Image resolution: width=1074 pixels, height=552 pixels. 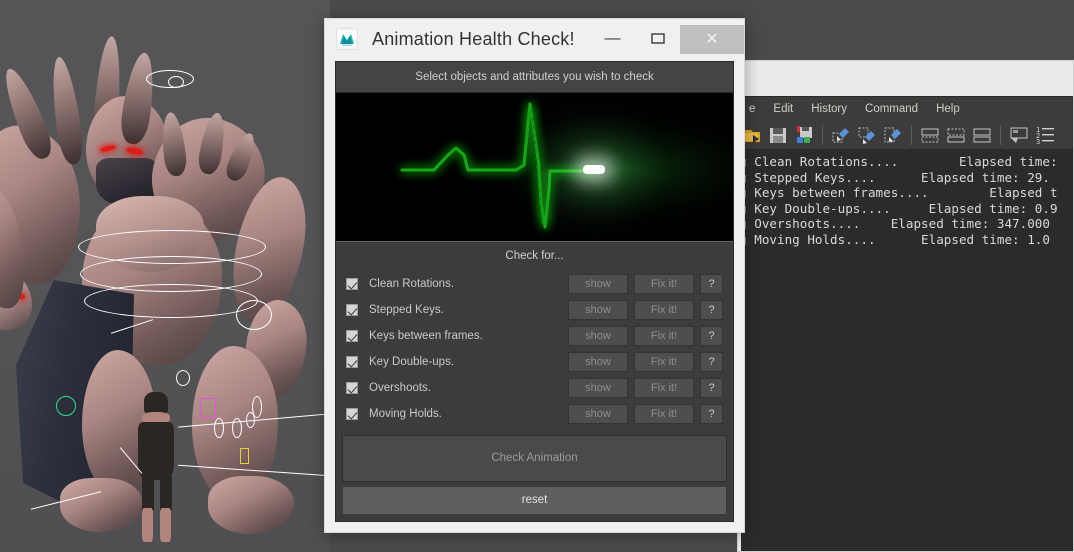 What do you see at coordinates (956, 135) in the screenshot?
I see `split-top-icon` at bounding box center [956, 135].